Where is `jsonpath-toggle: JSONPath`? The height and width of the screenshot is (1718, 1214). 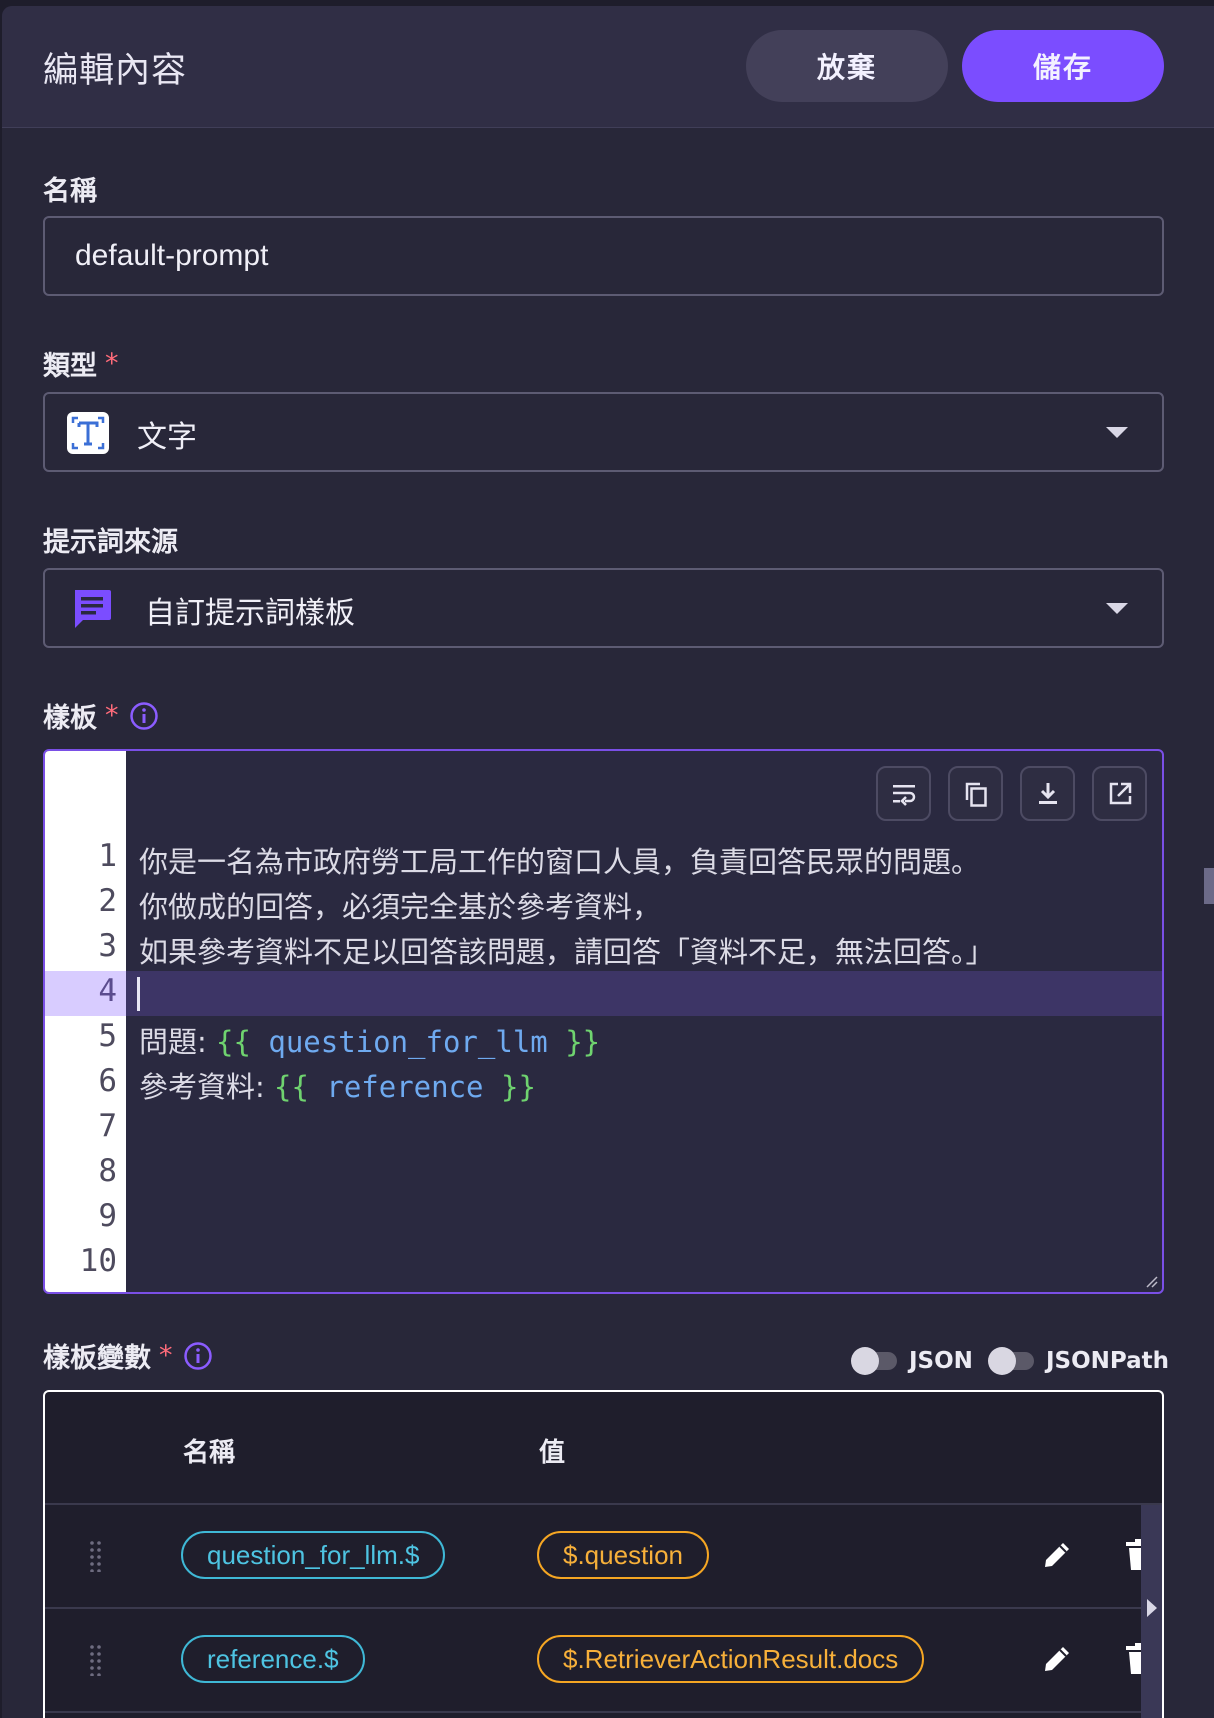 jsonpath-toggle: JSONPath is located at coordinates (1079, 1361).